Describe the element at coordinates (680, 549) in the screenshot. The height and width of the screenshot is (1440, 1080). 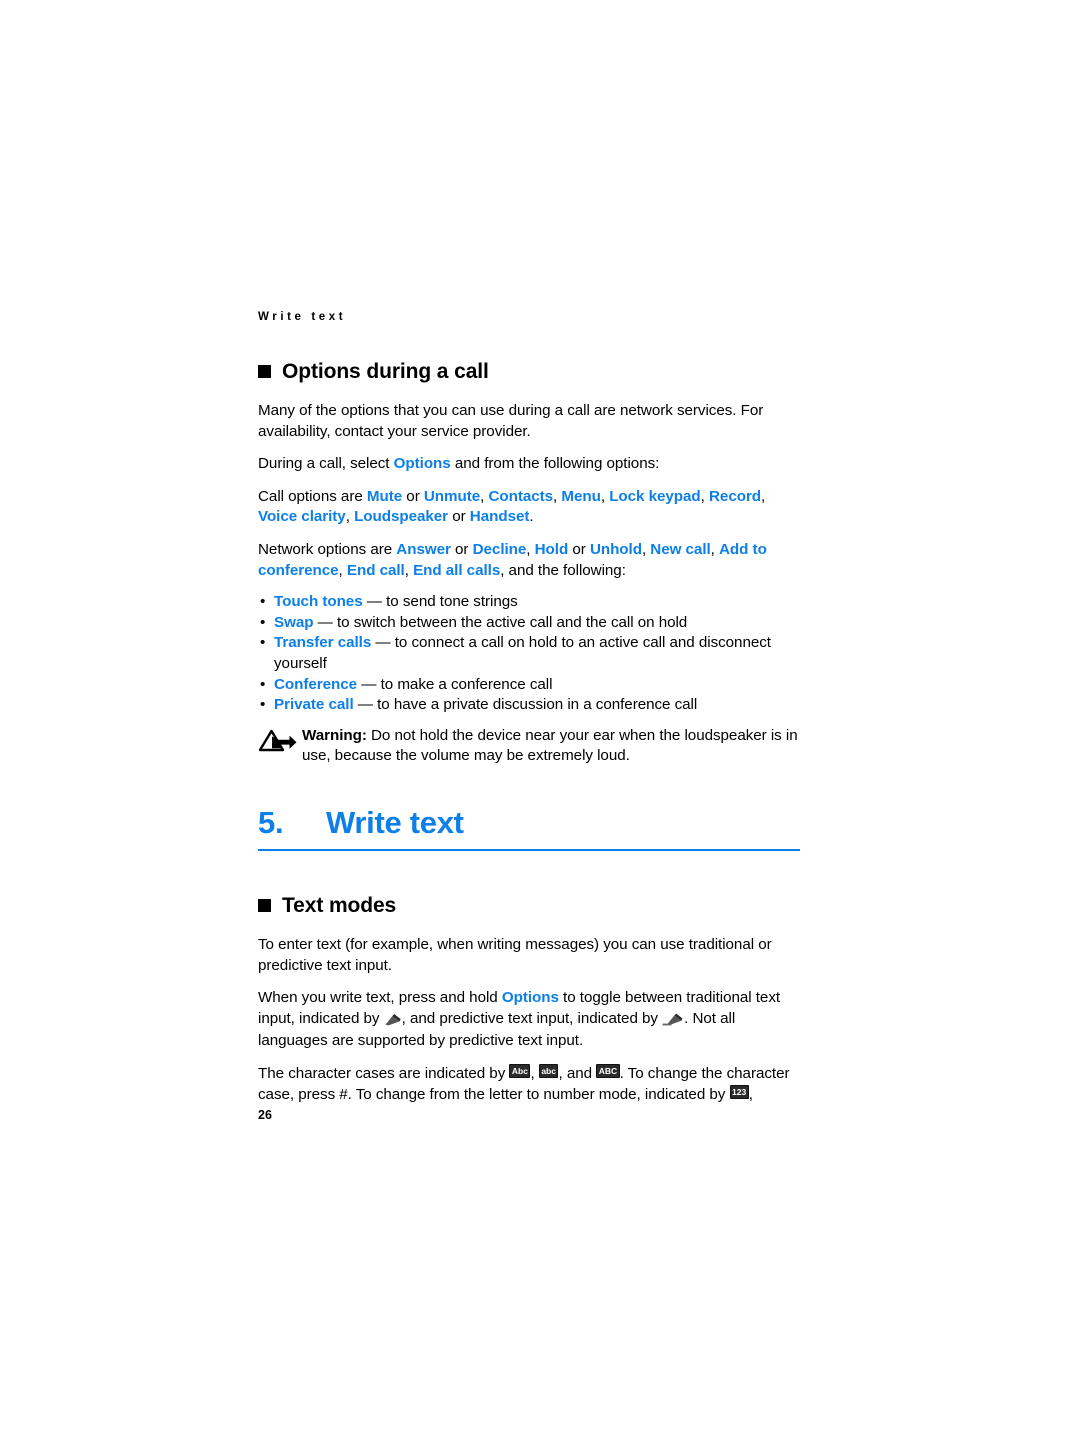
I see `option-new-call: New call` at that location.